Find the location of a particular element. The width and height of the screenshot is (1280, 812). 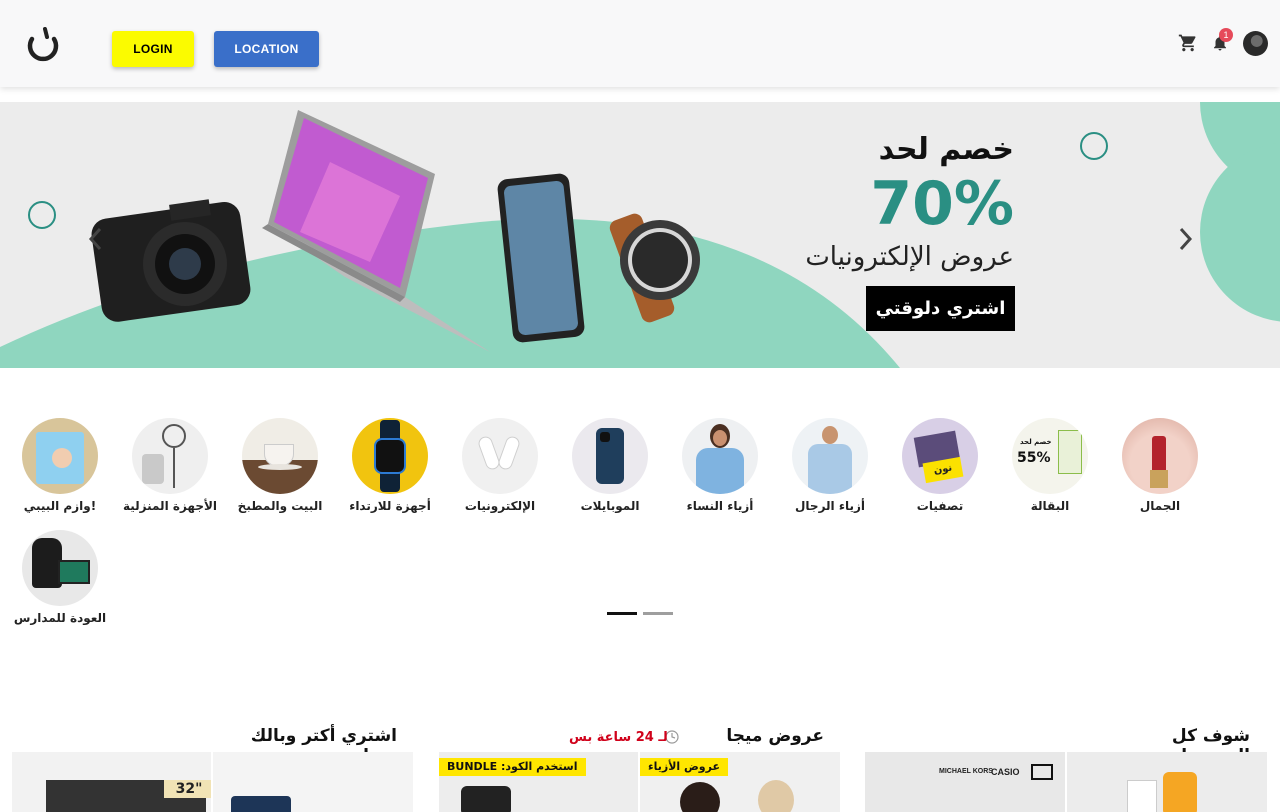

category-label: أزياء النساء is located at coordinates (720, 506).